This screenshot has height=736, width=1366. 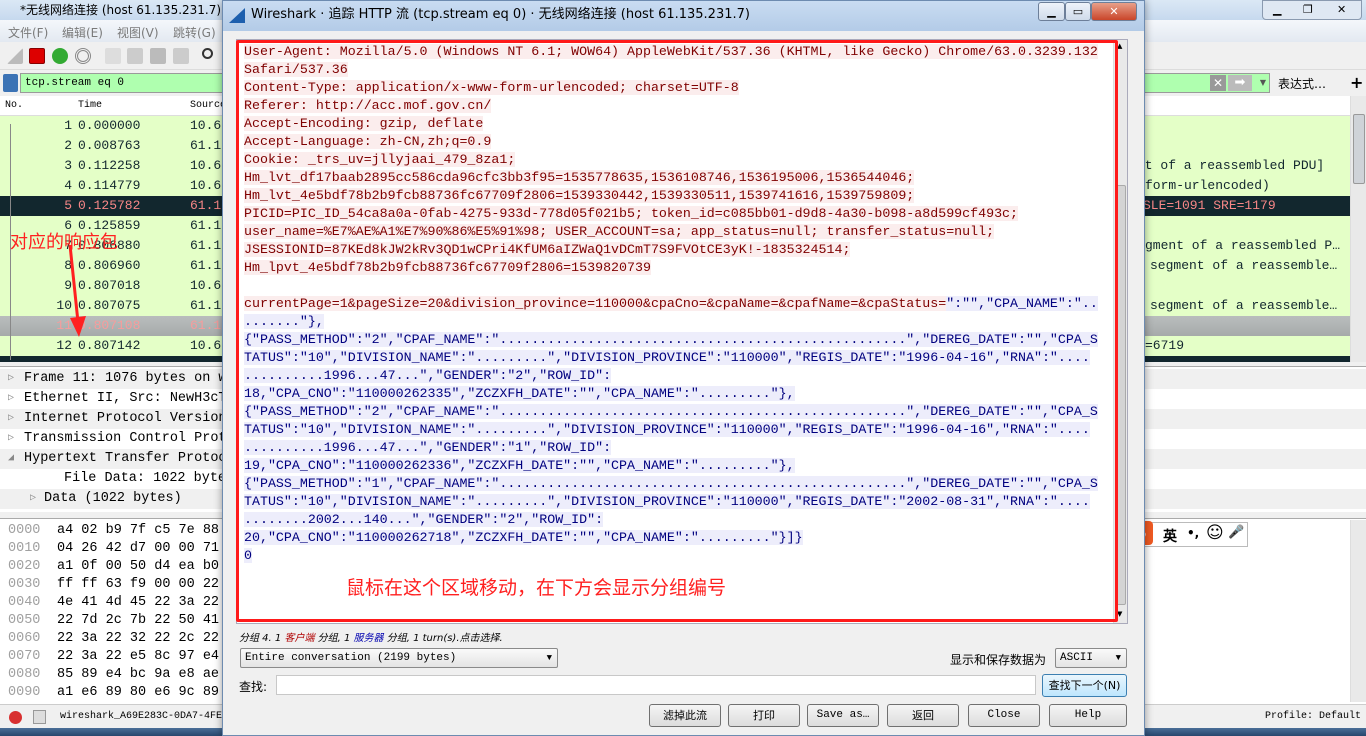 I want to click on packet-list-scrollbar, so click(x=1358, y=229).